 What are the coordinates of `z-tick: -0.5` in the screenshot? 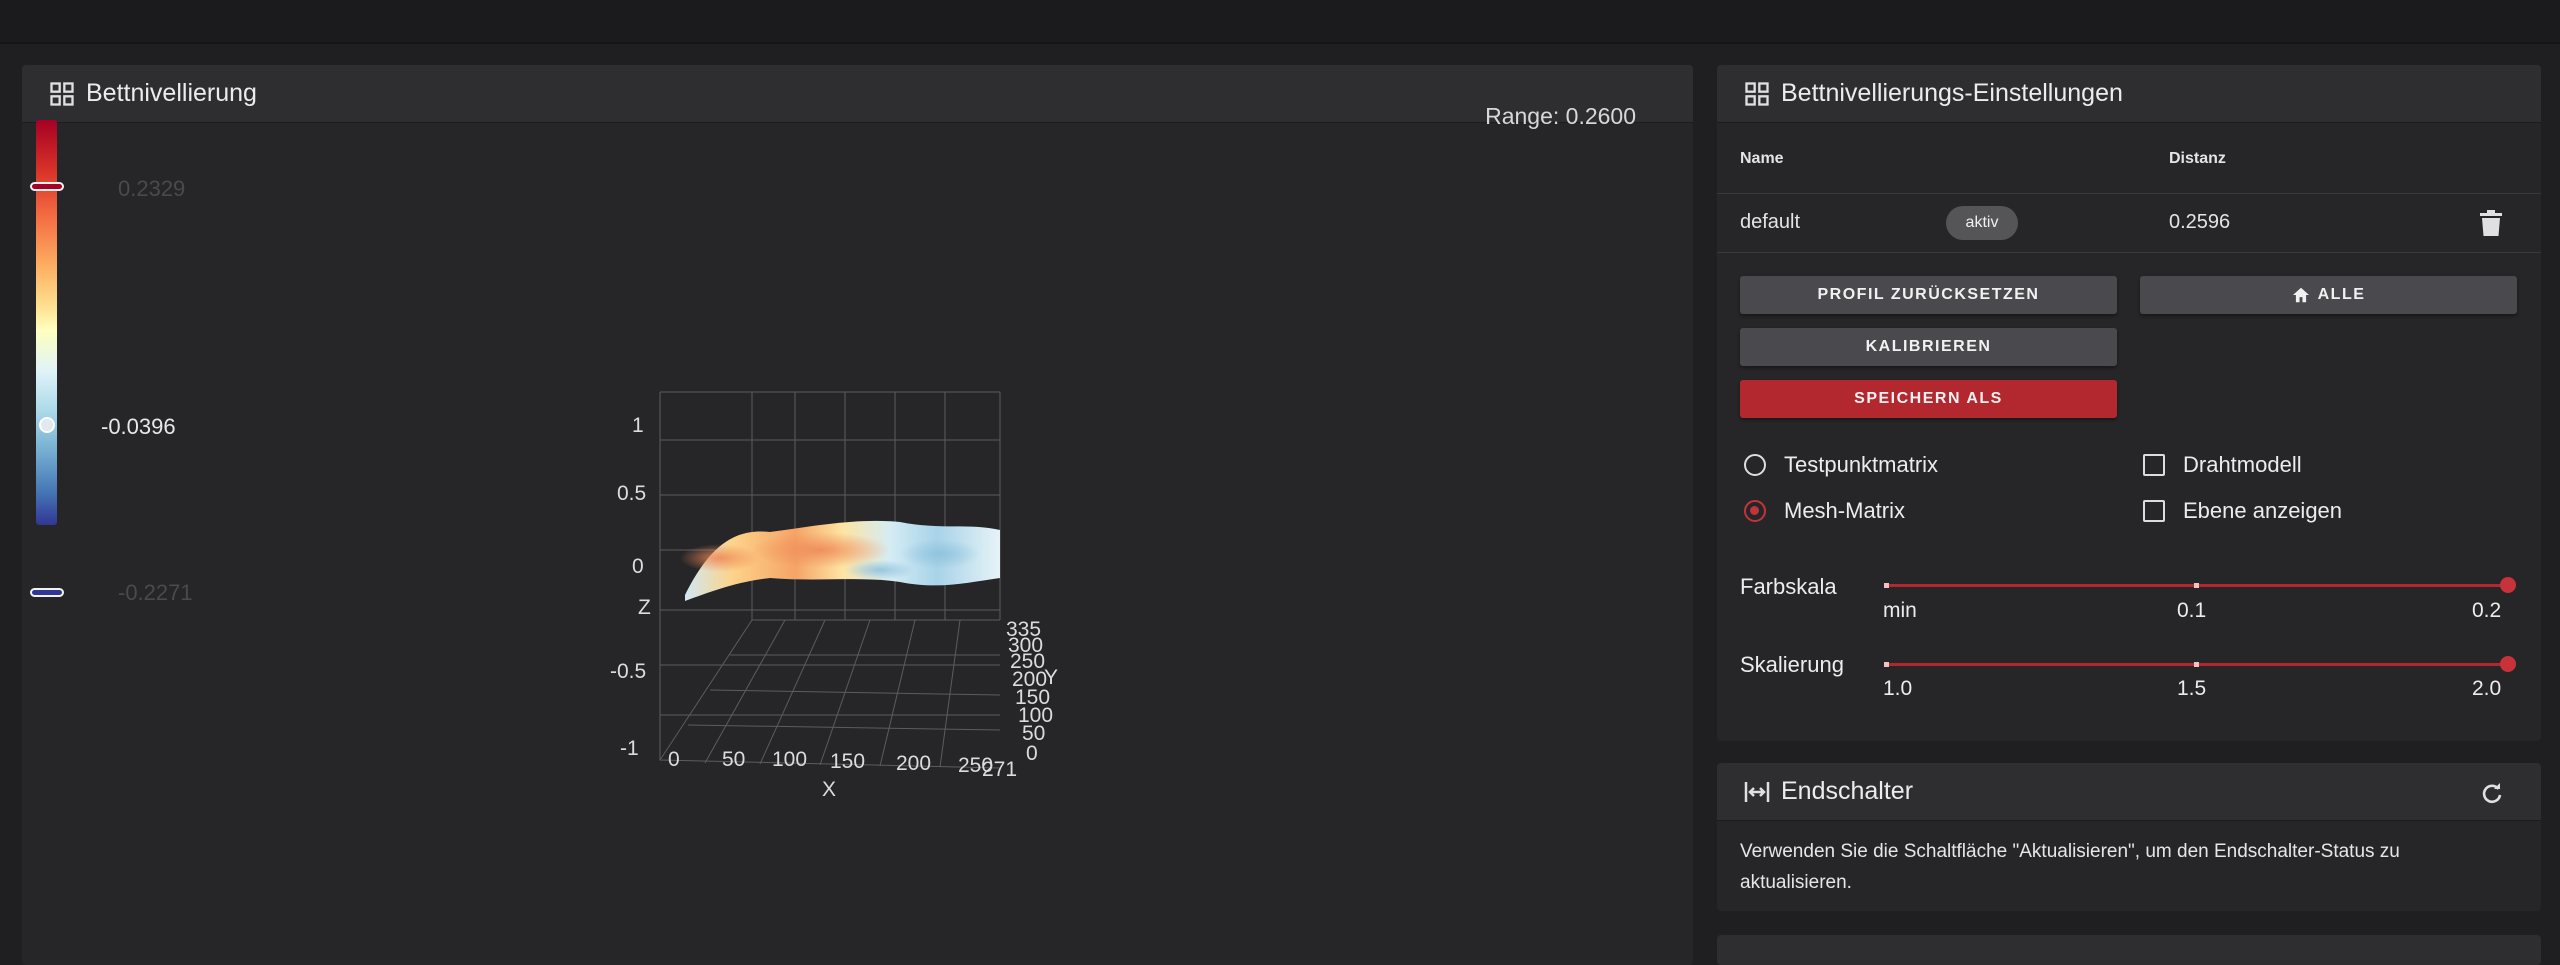 It's located at (628, 671).